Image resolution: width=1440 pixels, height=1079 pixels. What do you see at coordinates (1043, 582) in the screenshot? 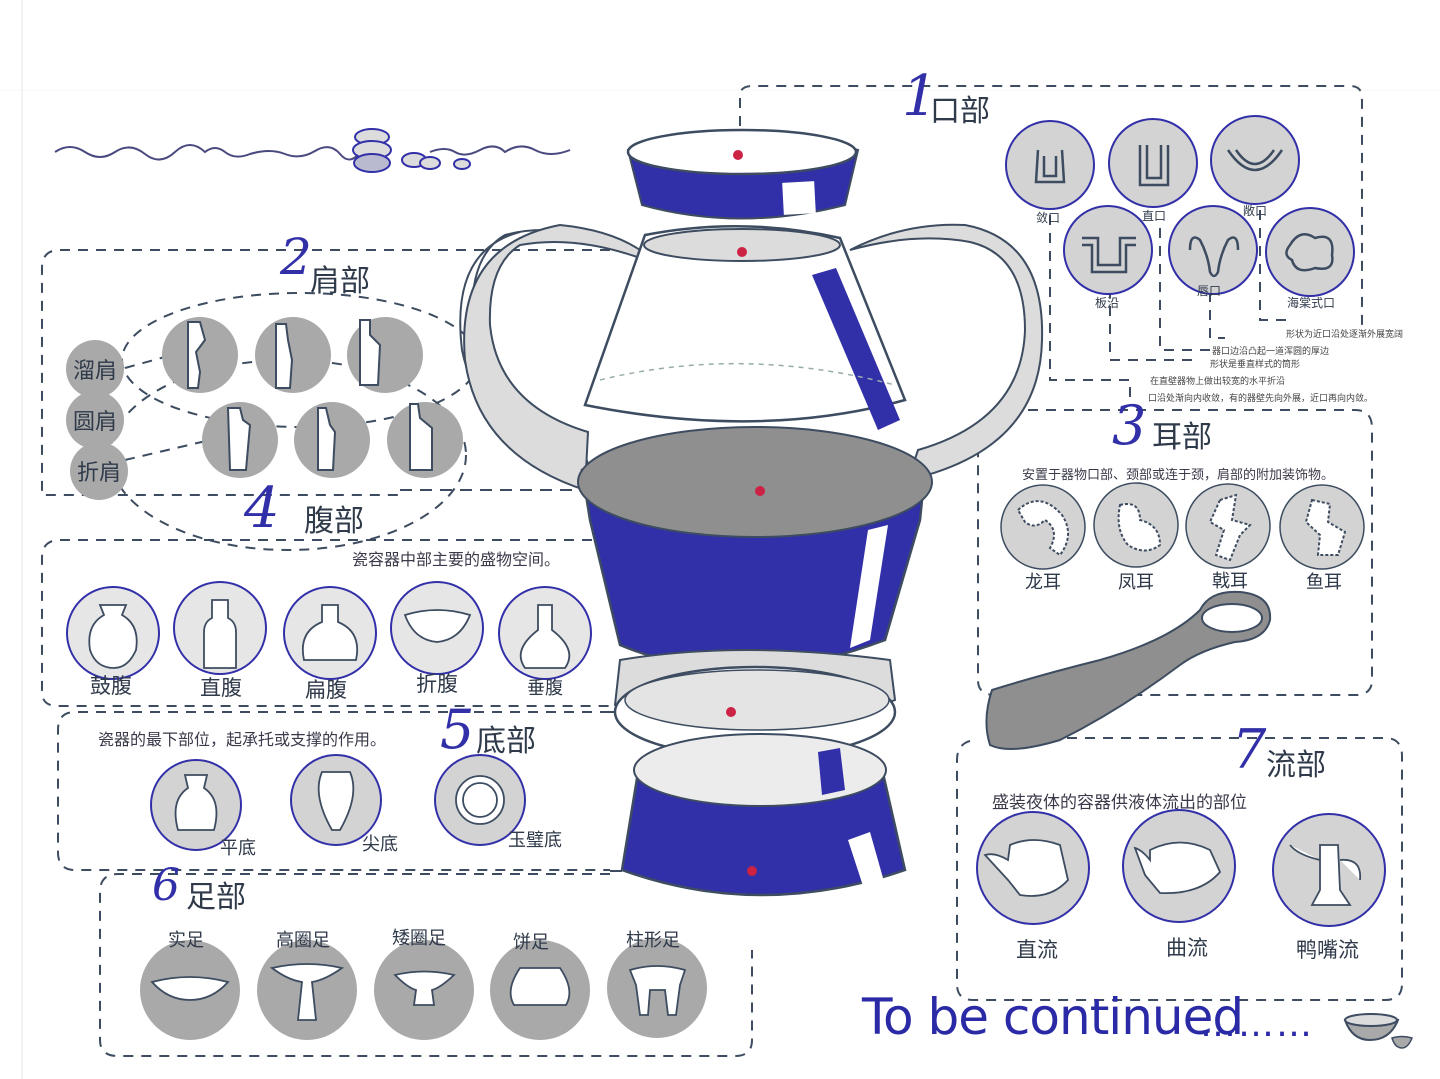
I see `ear-type-label: 龙耳` at bounding box center [1043, 582].